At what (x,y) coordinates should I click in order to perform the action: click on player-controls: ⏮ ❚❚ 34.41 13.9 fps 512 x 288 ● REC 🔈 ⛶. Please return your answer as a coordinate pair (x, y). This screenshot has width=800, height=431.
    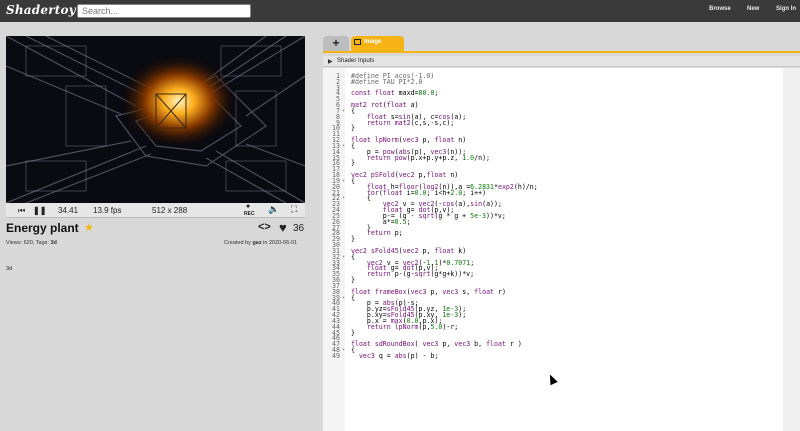
    Looking at the image, I should click on (155, 210).